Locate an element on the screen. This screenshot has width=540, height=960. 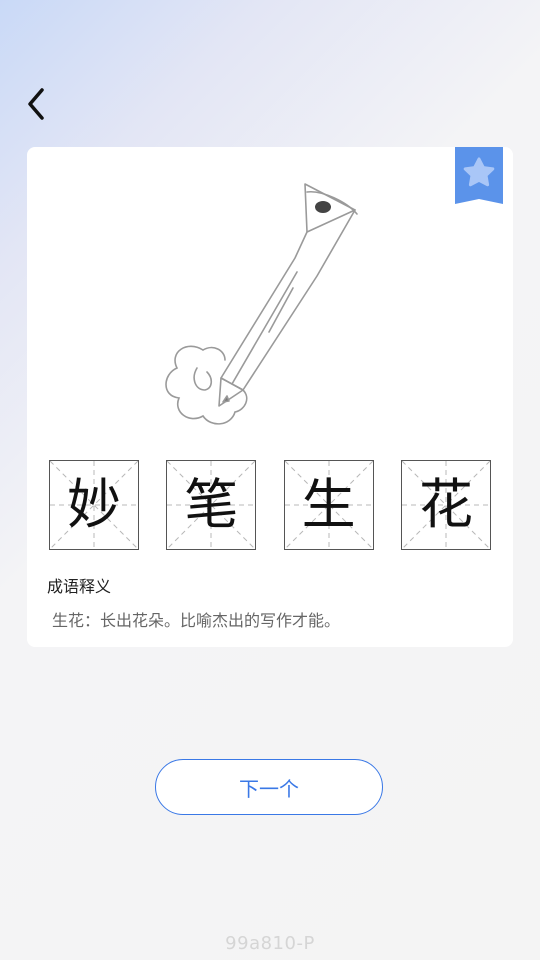
idiom-char: 笔 is located at coordinates (211, 504).